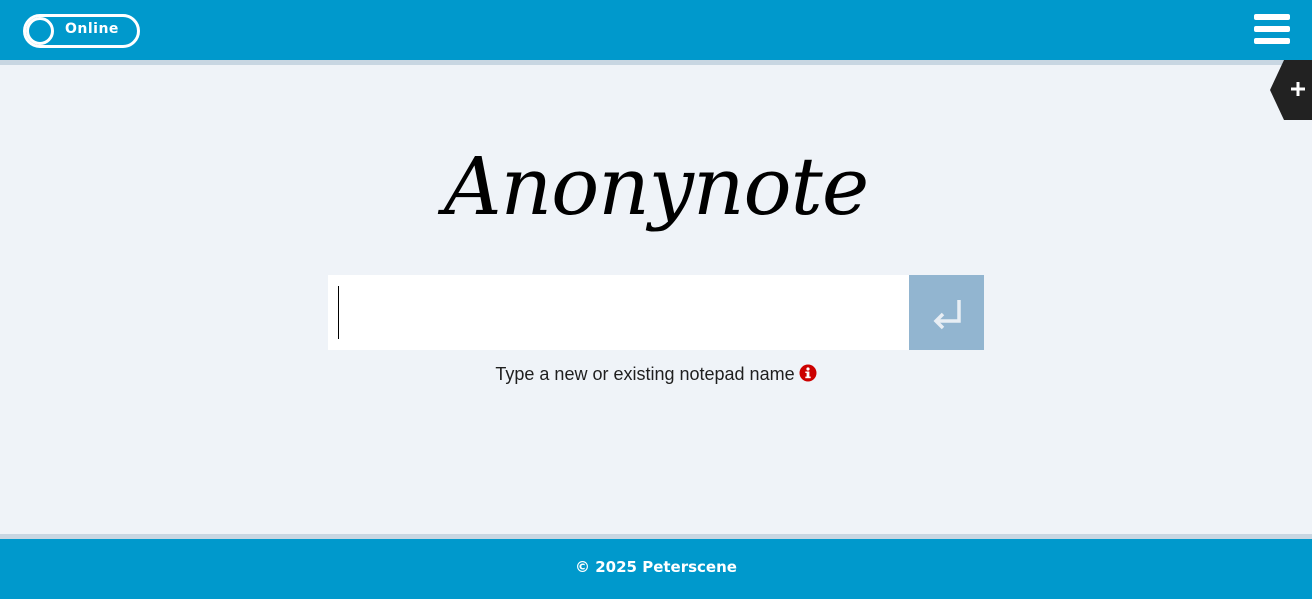  What do you see at coordinates (808, 375) in the screenshot?
I see `info-icon` at bounding box center [808, 375].